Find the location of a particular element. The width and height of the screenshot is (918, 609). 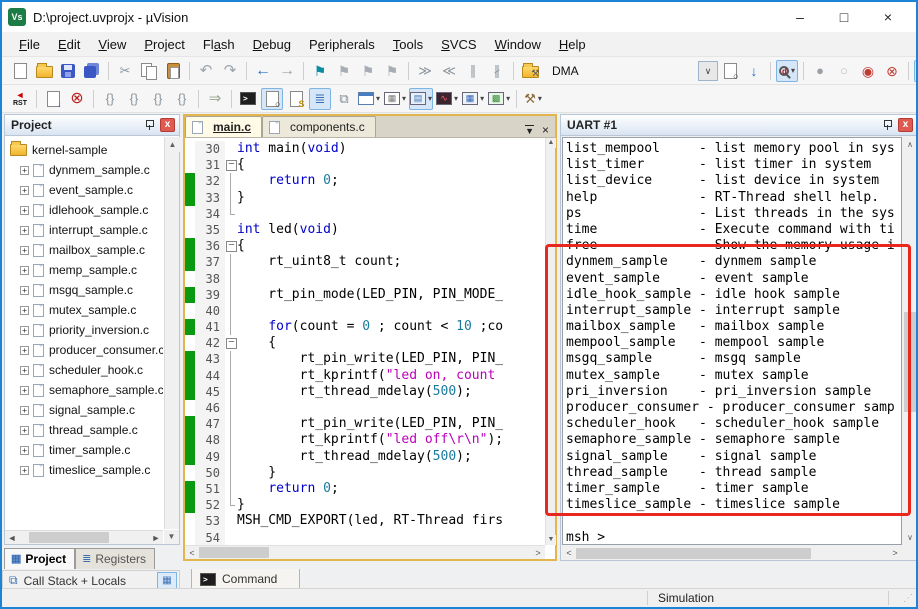

menu-view: View is located at coordinates (112, 44).